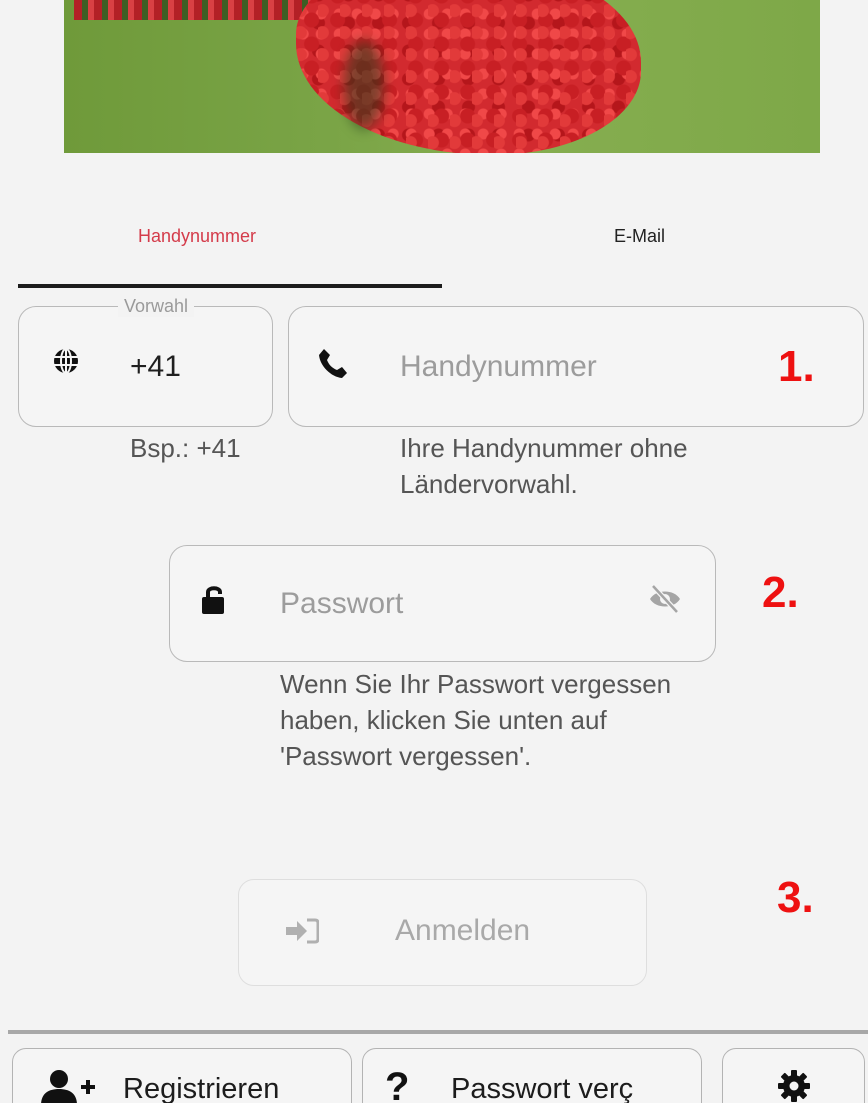 The width and height of the screenshot is (868, 1103). I want to click on tab-active-indicator, so click(230, 286).